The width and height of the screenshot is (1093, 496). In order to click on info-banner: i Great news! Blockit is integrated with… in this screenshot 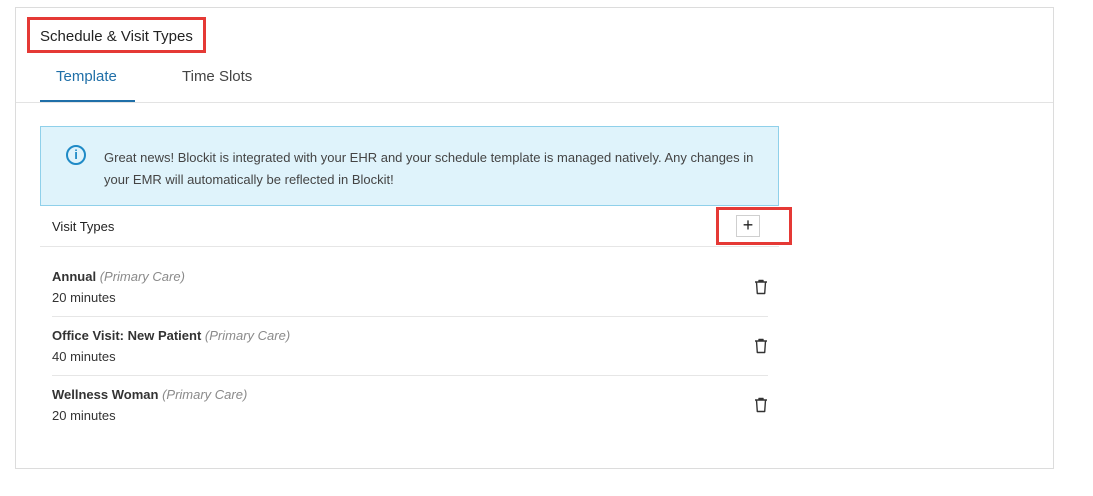, I will do `click(409, 166)`.